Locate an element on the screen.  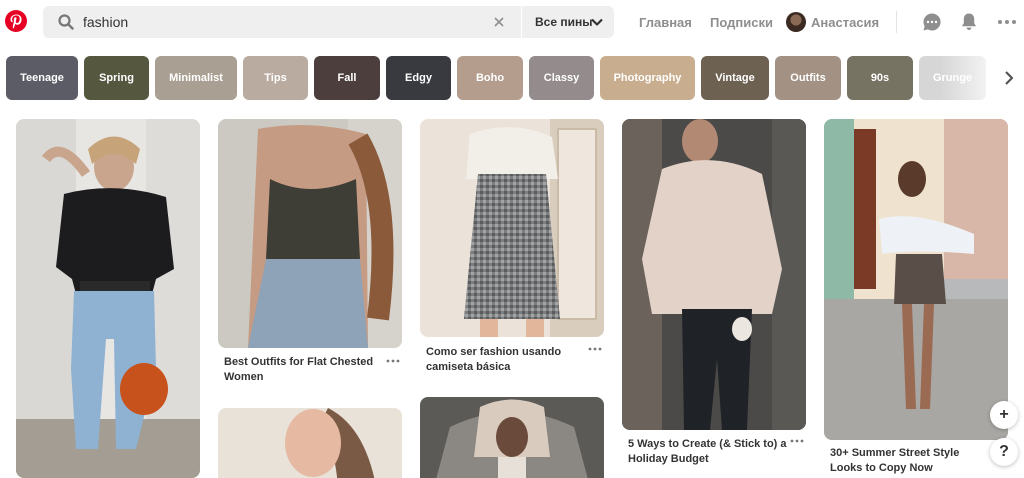
tag-outfits: Outfits is located at coordinates (808, 78).